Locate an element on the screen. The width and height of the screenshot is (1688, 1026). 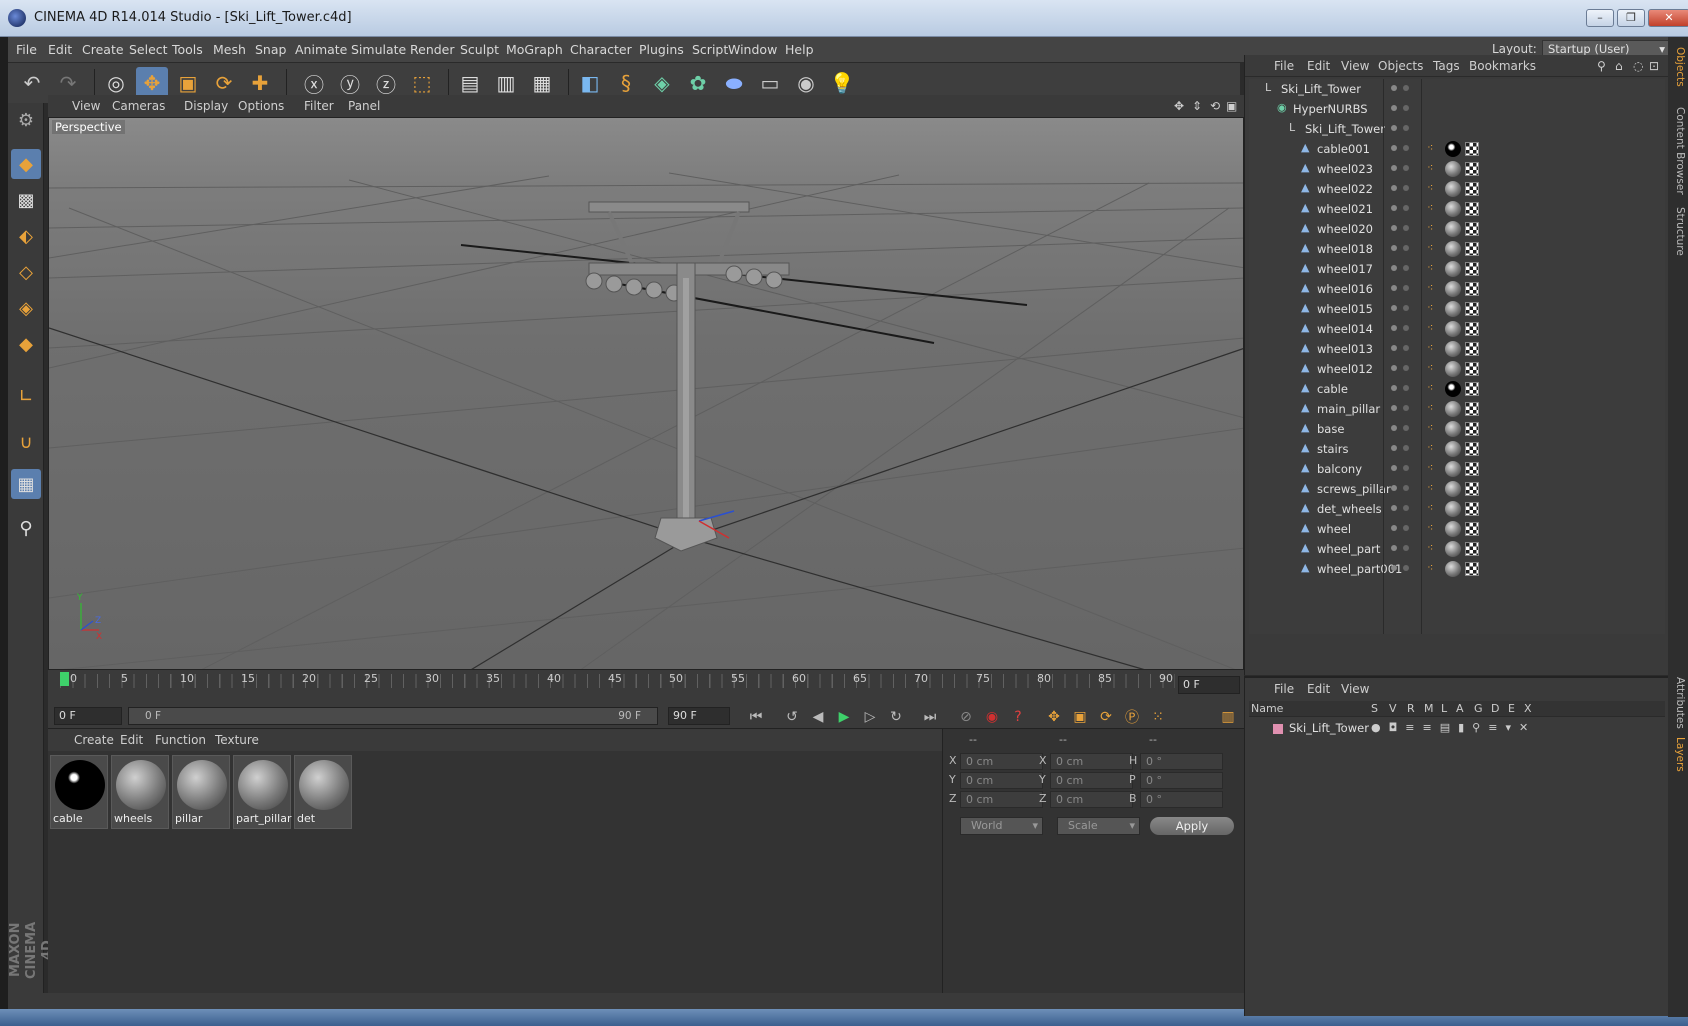
next-frame-icon: ▷ is located at coordinates (870, 717).